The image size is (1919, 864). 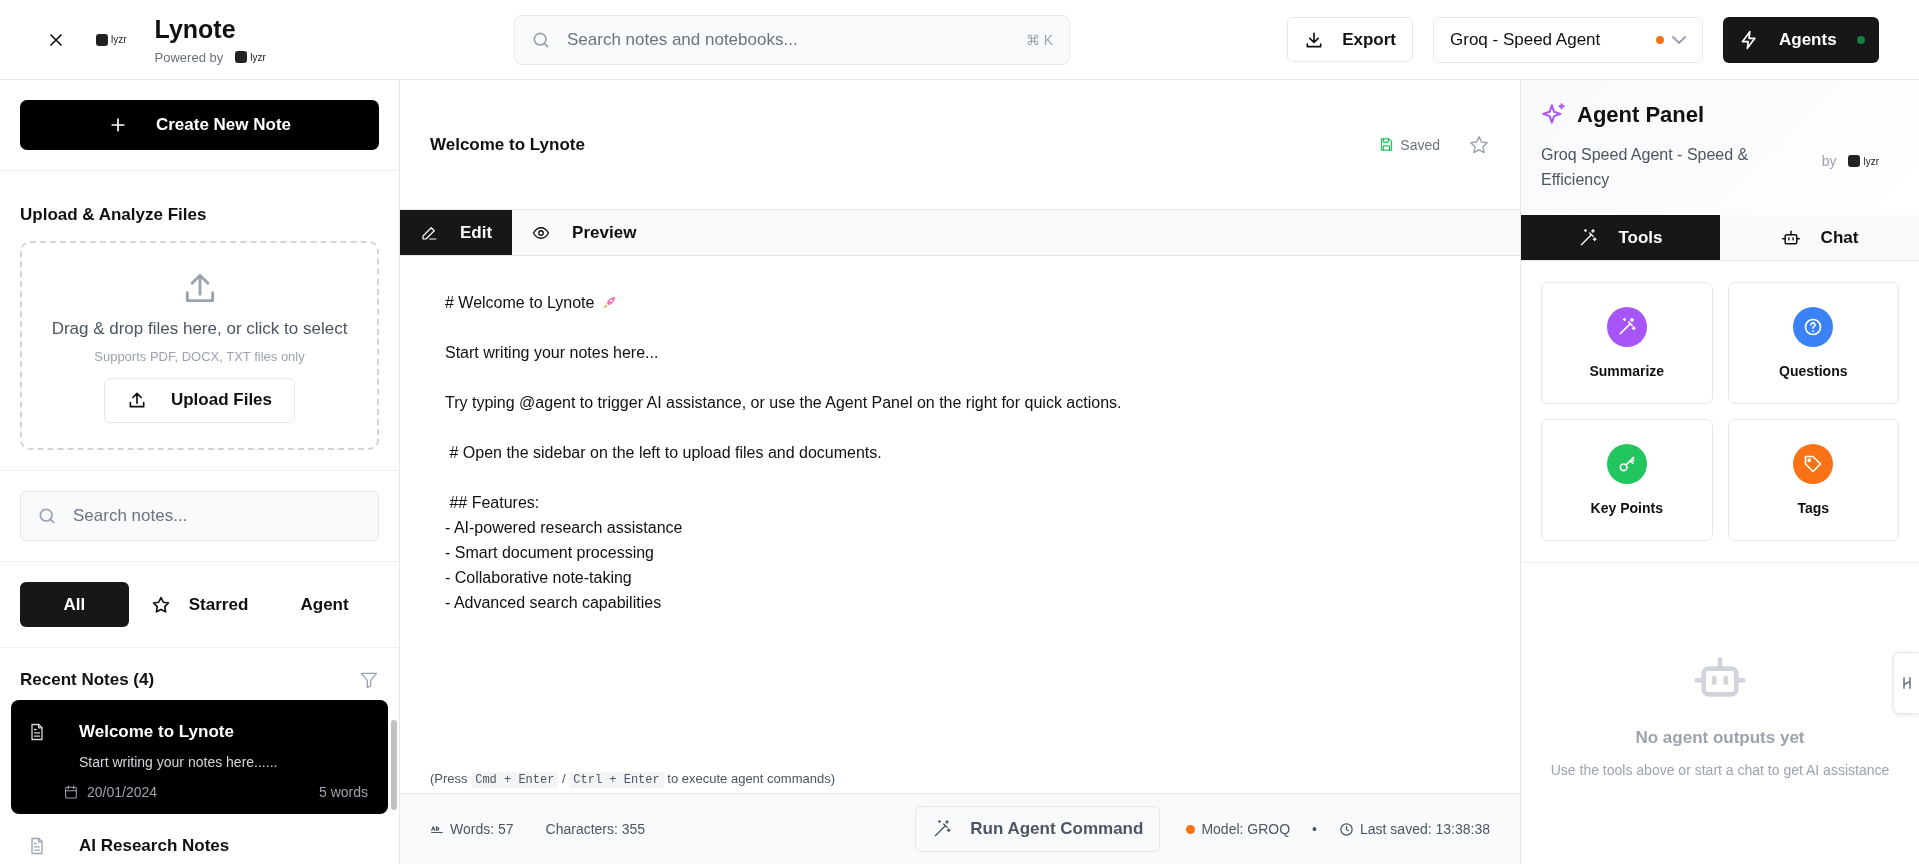 What do you see at coordinates (456, 232) in the screenshot?
I see `editor-tab: Edit` at bounding box center [456, 232].